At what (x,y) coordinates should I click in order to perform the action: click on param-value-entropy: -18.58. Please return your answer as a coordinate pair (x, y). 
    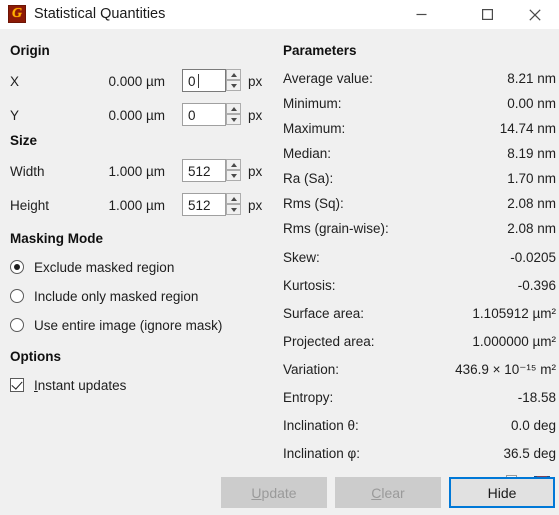
    Looking at the image, I should click on (536, 397).